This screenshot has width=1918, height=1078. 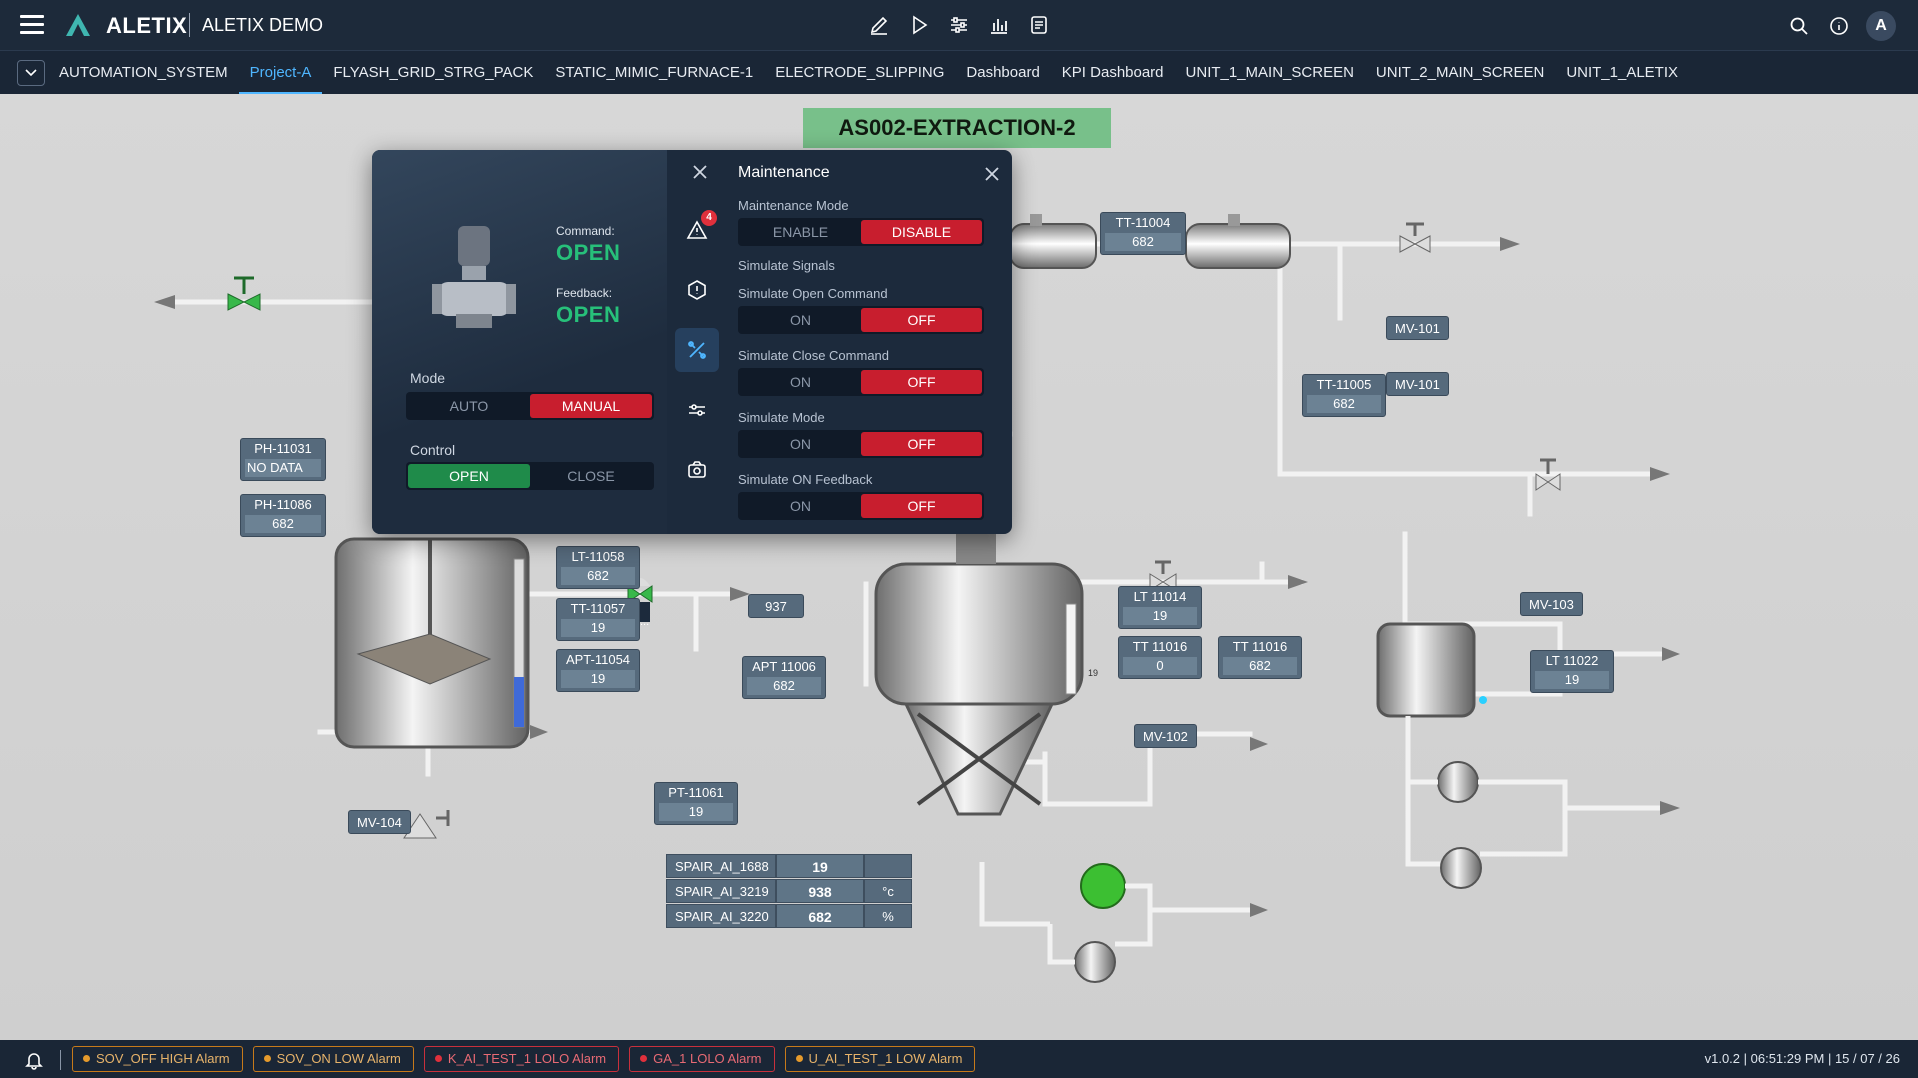 What do you see at coordinates (1344, 395) in the screenshot?
I see `tag-tt-11005: TT-11005 682` at bounding box center [1344, 395].